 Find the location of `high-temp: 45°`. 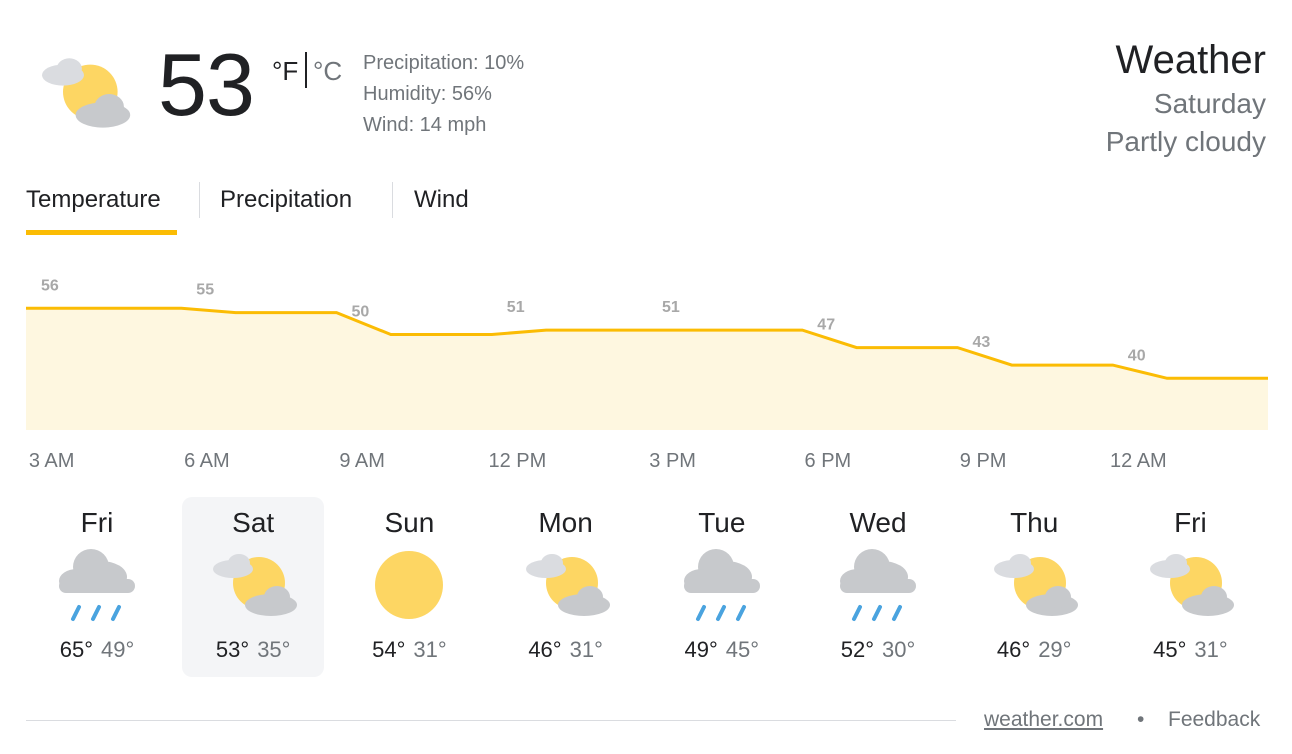

high-temp: 45° is located at coordinates (1170, 649).